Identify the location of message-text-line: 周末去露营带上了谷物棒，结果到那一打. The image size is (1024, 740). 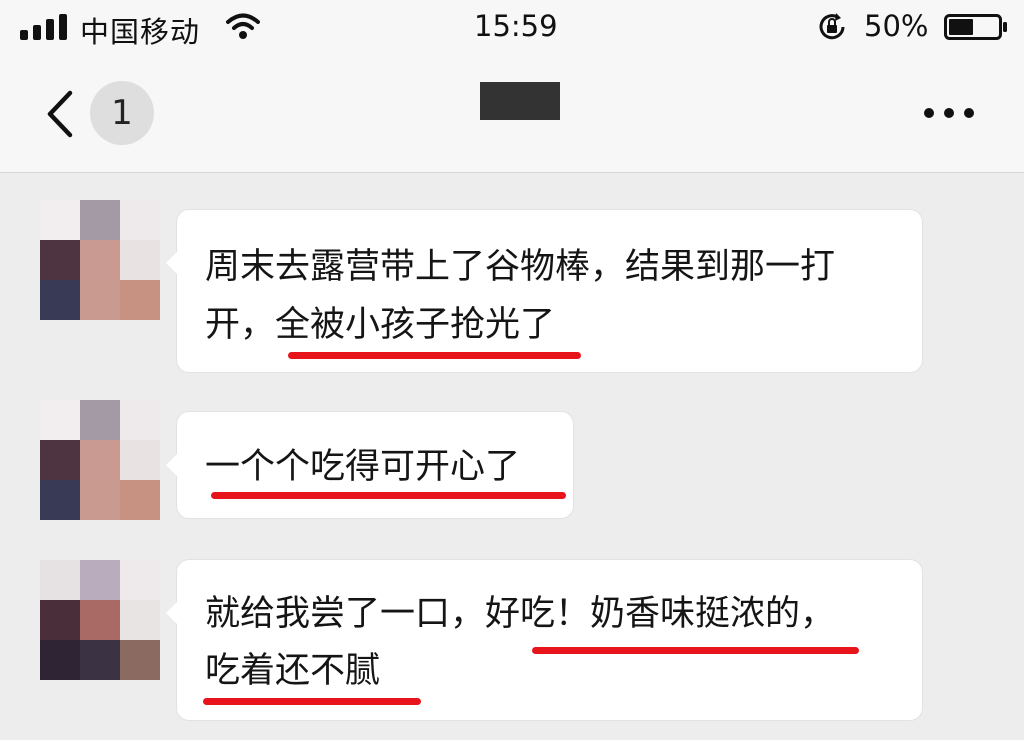
(520, 267).